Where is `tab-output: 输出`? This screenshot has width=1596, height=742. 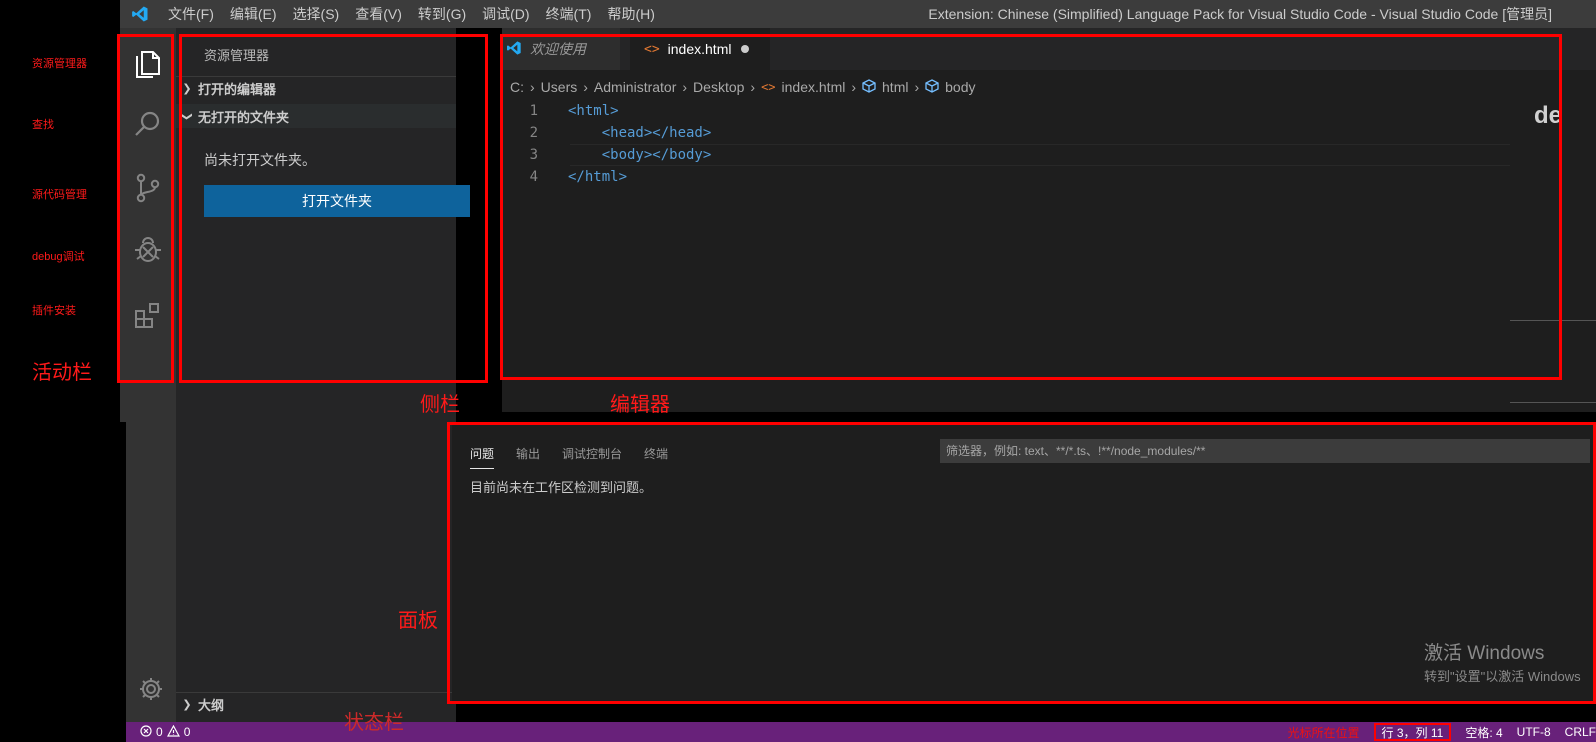
tab-output: 输出 is located at coordinates (528, 457).